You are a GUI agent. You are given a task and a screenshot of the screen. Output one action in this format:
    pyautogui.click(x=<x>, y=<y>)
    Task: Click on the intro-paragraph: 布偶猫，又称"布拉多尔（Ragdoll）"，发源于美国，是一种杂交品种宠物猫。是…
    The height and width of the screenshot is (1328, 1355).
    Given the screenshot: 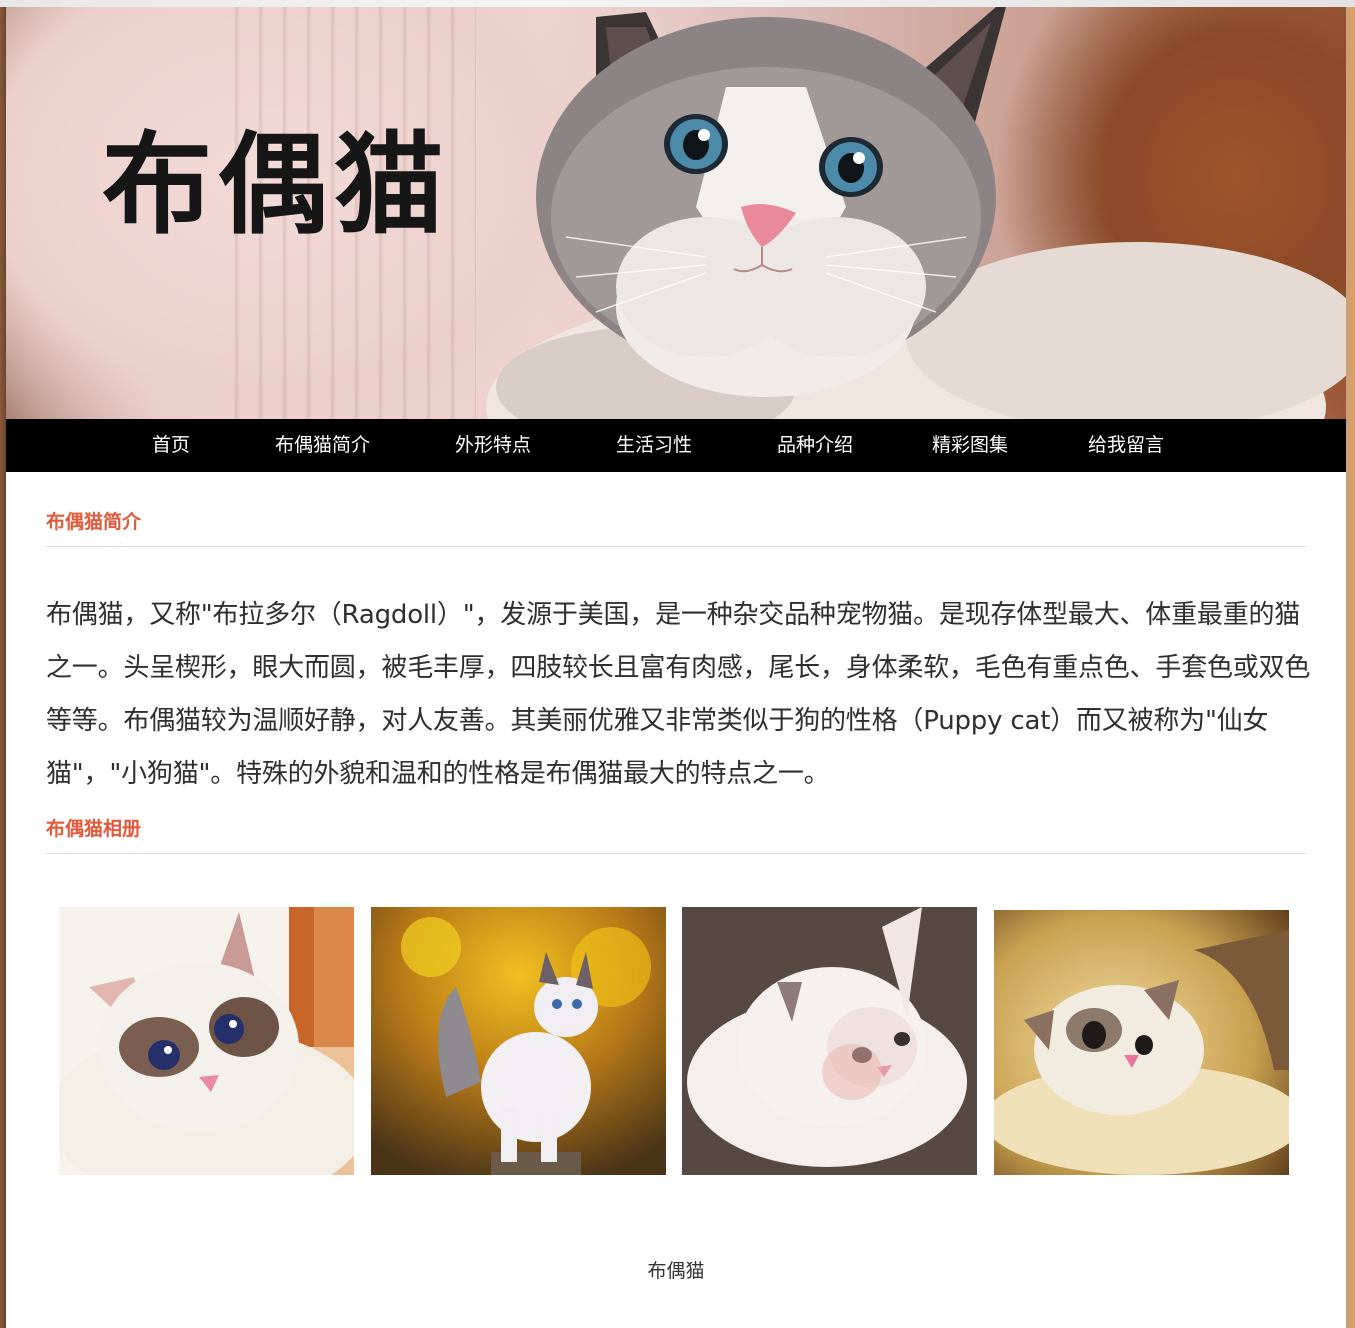 What is the action you would take?
    pyautogui.click(x=678, y=694)
    